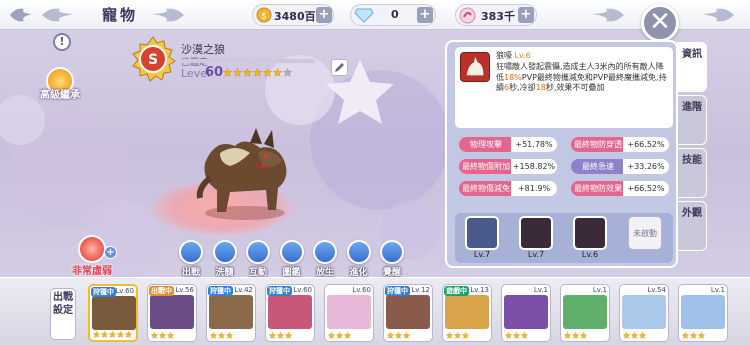  What do you see at coordinates (153, 60) in the screenshot?
I see `rank-letter: S` at bounding box center [153, 60].